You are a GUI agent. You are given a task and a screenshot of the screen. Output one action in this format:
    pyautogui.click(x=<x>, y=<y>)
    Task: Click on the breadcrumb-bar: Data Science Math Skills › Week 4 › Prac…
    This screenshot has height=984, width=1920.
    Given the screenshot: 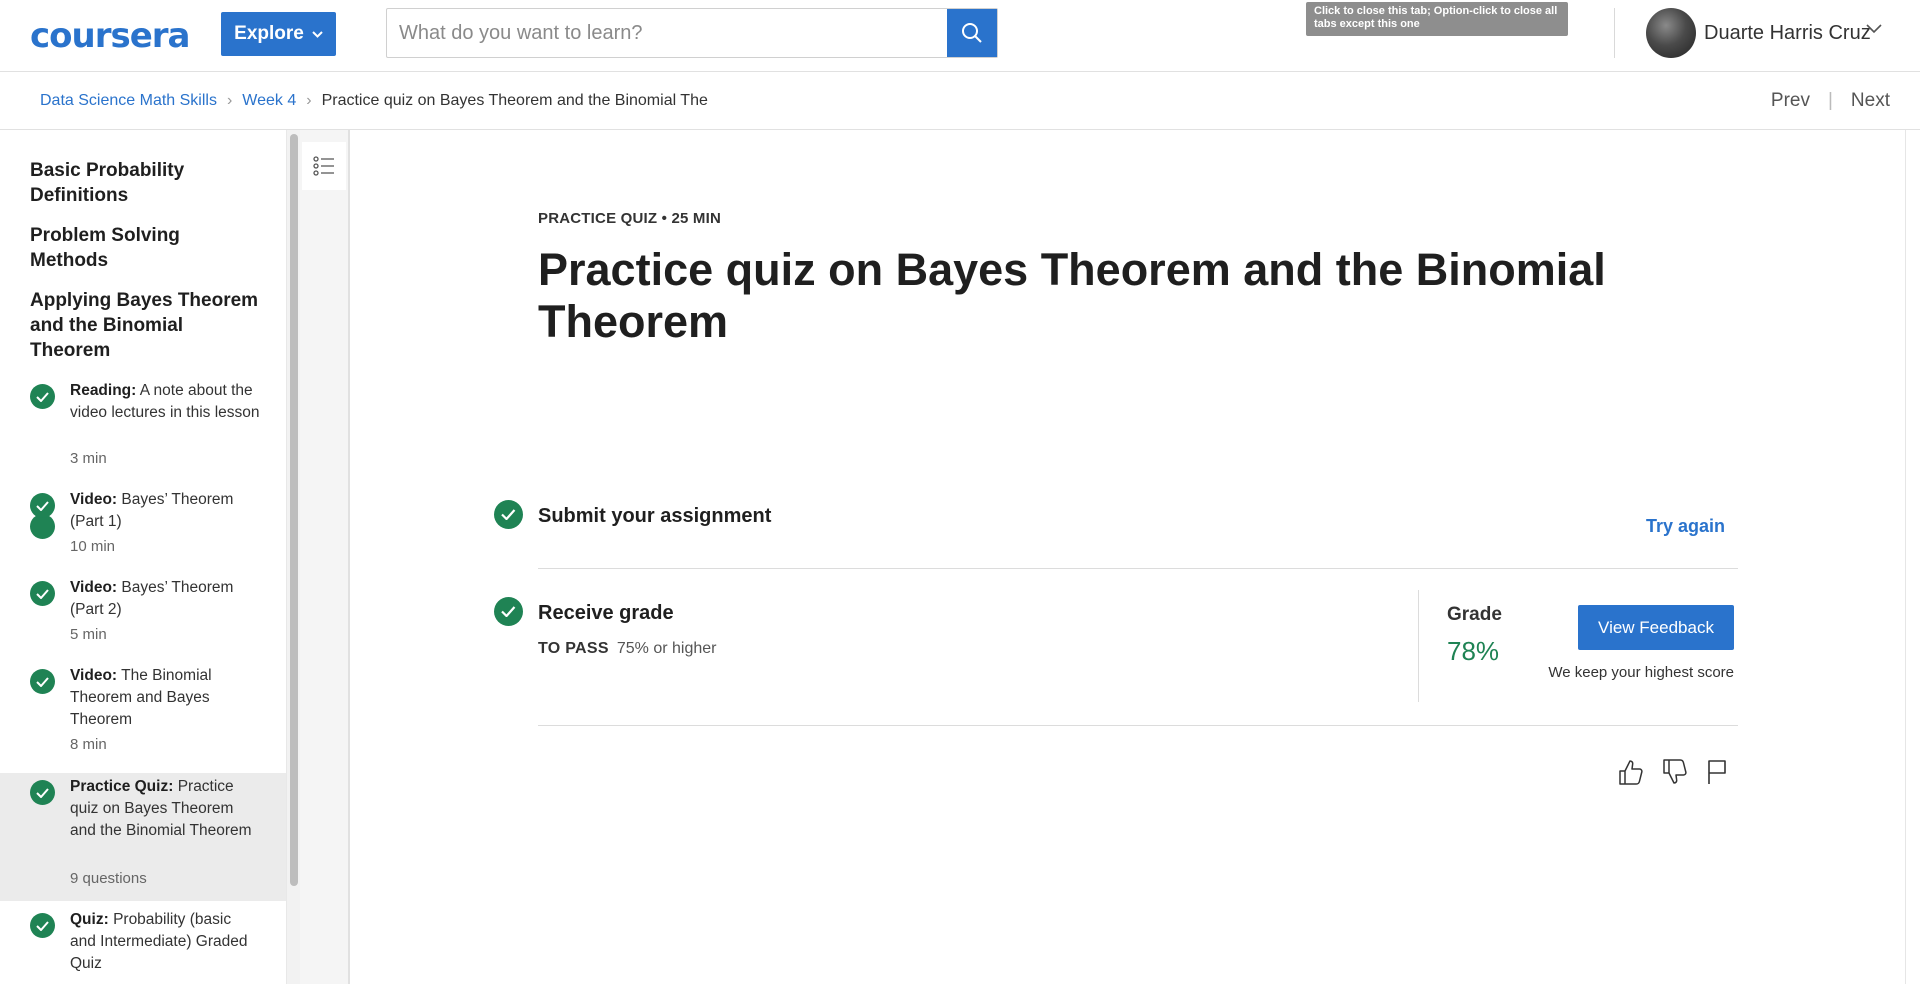 What is the action you would take?
    pyautogui.click(x=960, y=101)
    